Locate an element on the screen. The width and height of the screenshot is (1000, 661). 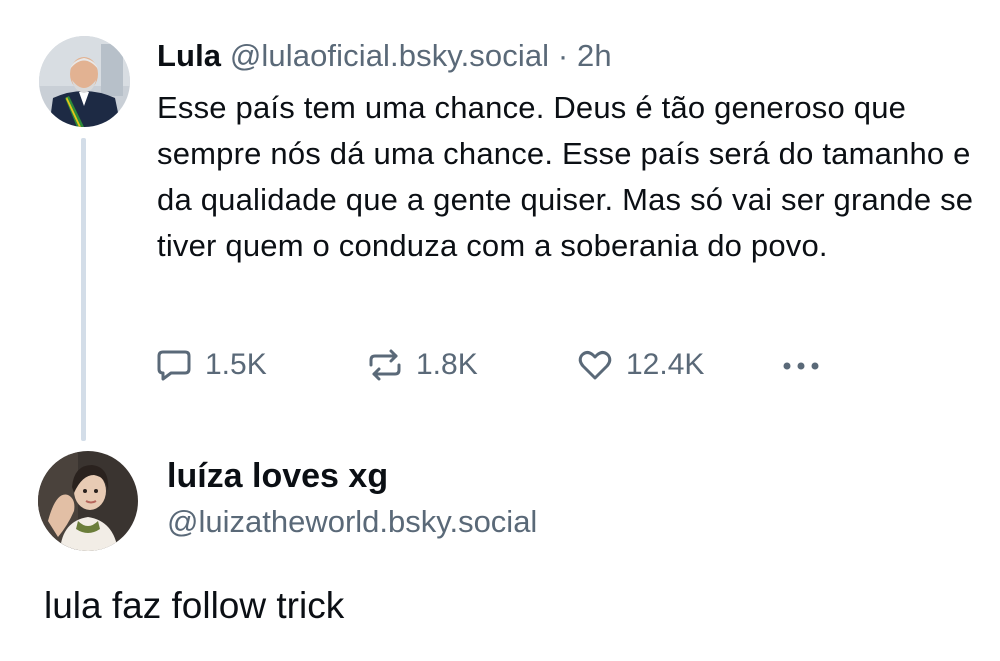
post-header: Lula @lulaoficial.bsky.social · 2h is located at coordinates (384, 56).